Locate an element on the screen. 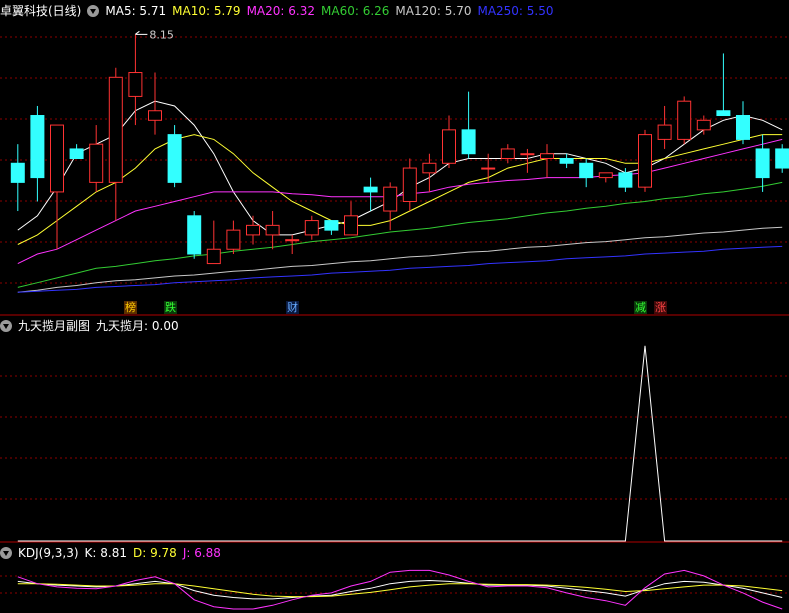  sub1-dropdown-icon is located at coordinates (6, 326).